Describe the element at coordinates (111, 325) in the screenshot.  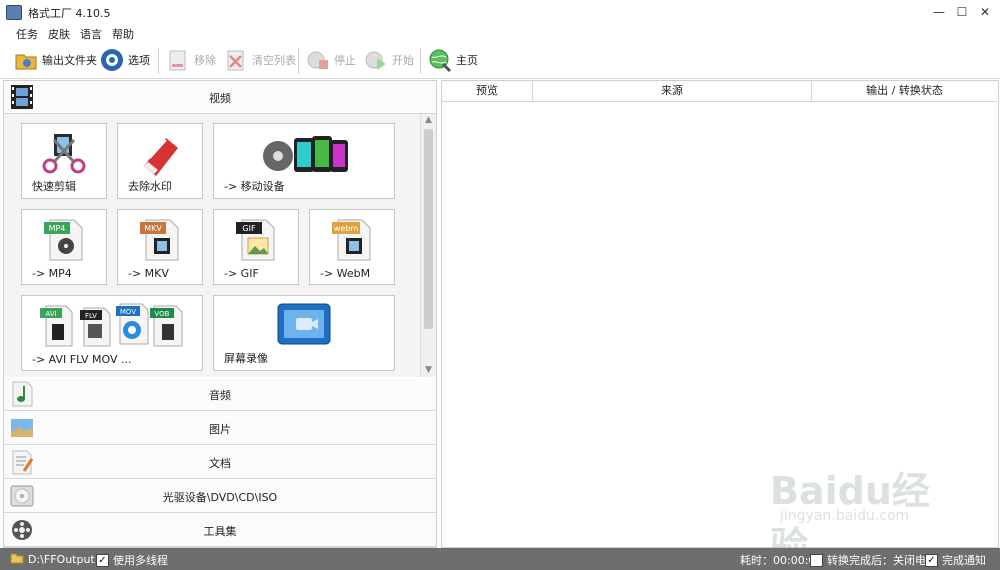
I see `multi-format-icon: AVI FLV MOV VOB` at that location.